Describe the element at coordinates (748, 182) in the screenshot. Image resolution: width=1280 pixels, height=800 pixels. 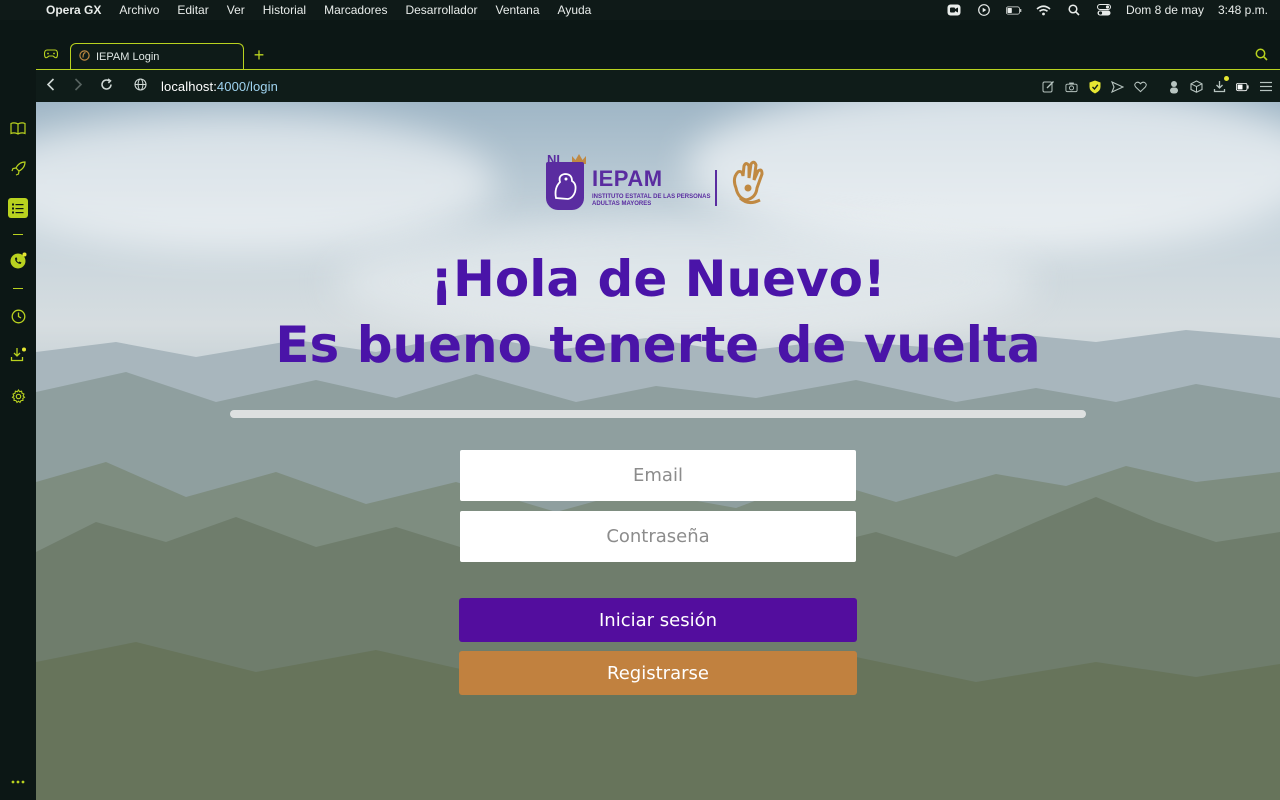
I see `logo-hand-icon` at that location.